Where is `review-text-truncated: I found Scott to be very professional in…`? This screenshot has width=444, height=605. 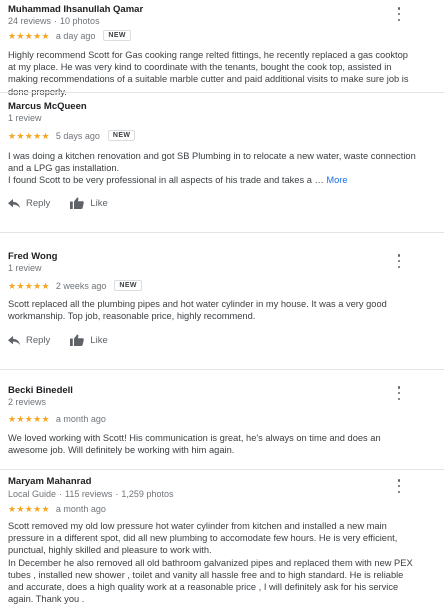
review-text-truncated: I found Scott to be very professional in… is located at coordinates (166, 180).